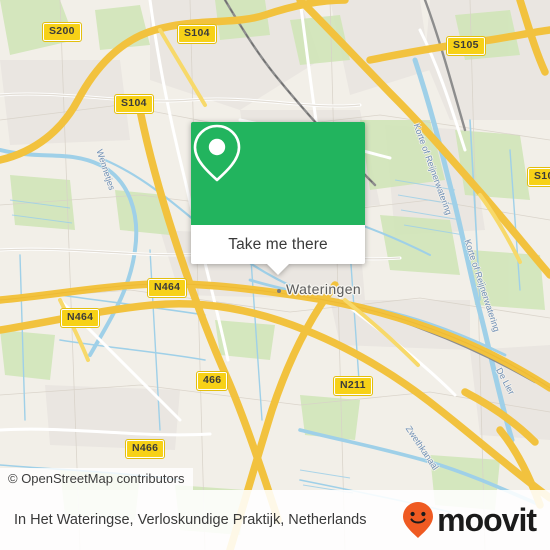 The width and height of the screenshot is (550, 550). Describe the element at coordinates (278, 173) in the screenshot. I see `popup-header` at that location.